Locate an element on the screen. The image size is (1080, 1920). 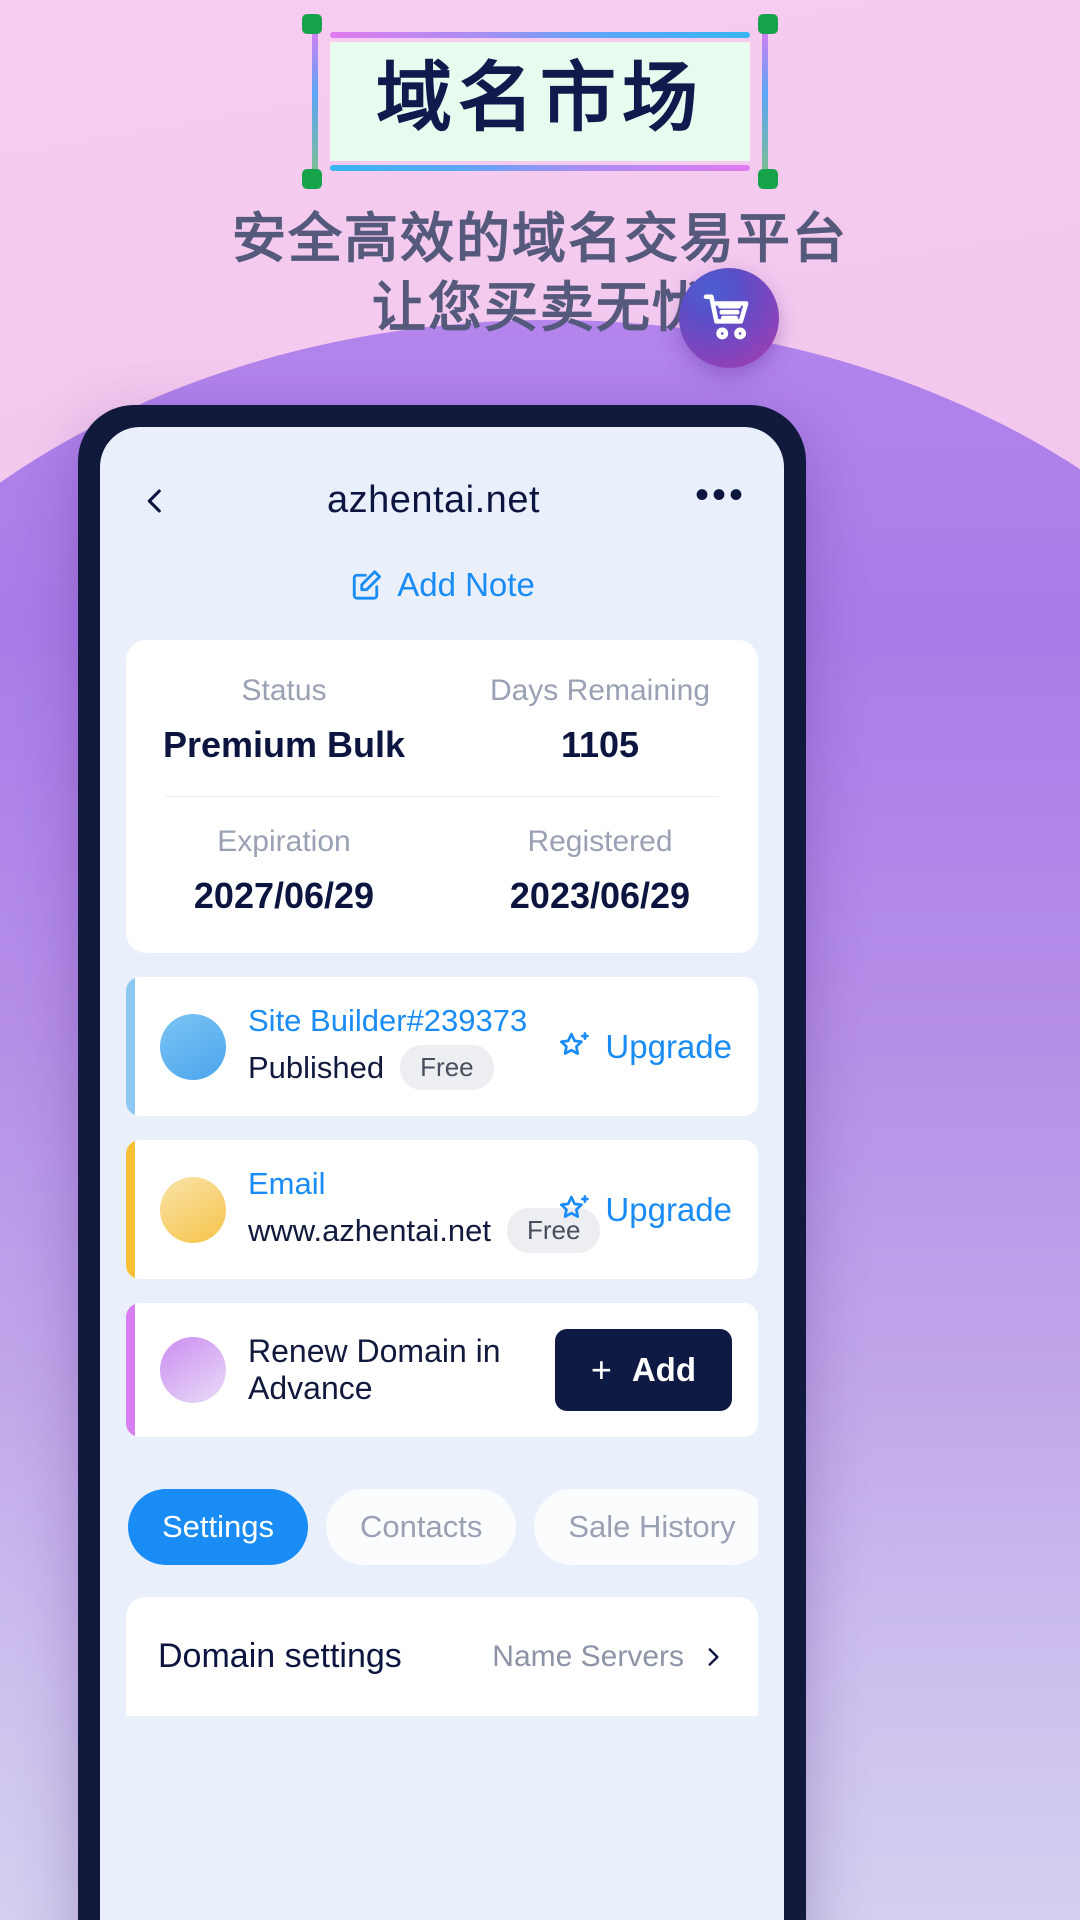
status-field-expiration: Expiration 2027/06/29 is located at coordinates (284, 871).